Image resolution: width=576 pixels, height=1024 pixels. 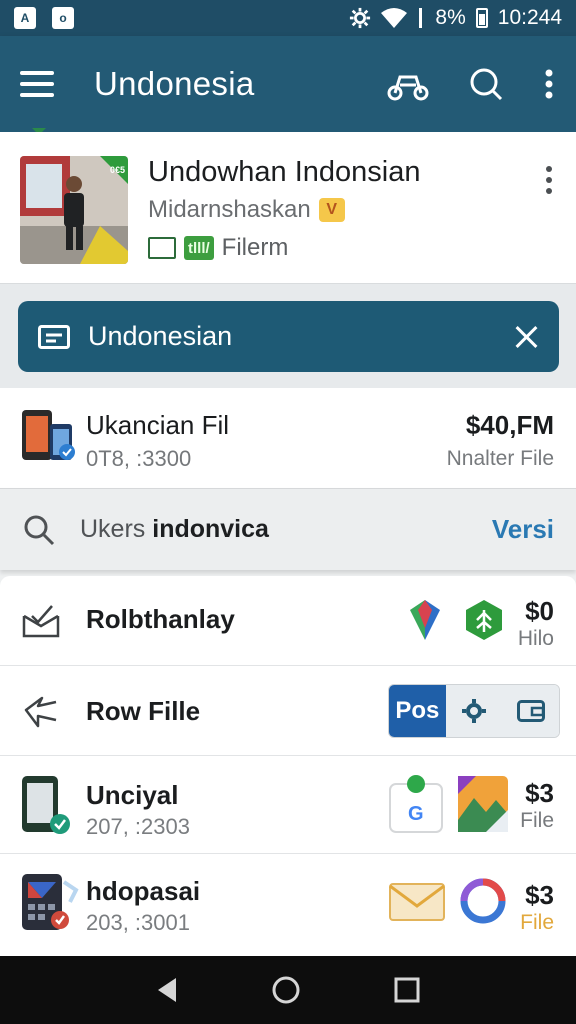 I want to click on segment-pos: Pos, so click(x=417, y=711).